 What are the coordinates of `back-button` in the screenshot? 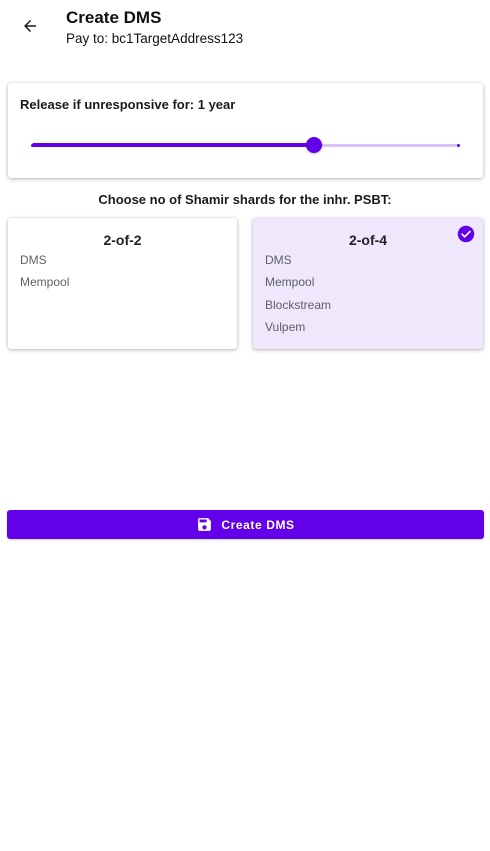 It's located at (30, 26).